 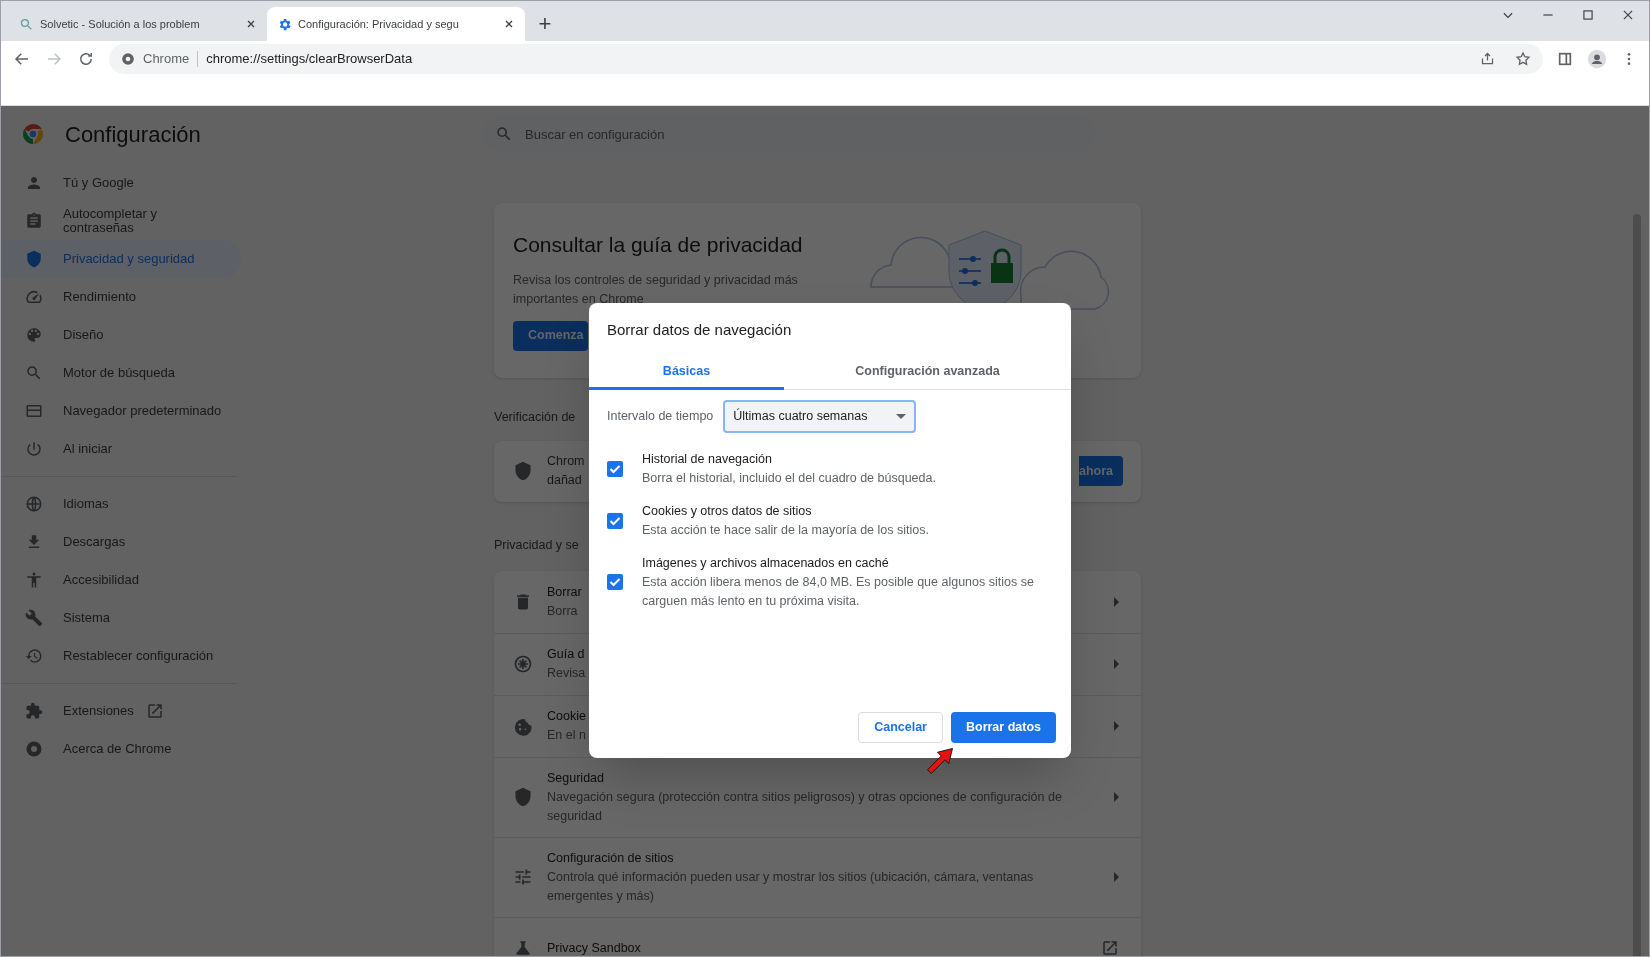 I want to click on page-title: Configuración, so click(x=133, y=134).